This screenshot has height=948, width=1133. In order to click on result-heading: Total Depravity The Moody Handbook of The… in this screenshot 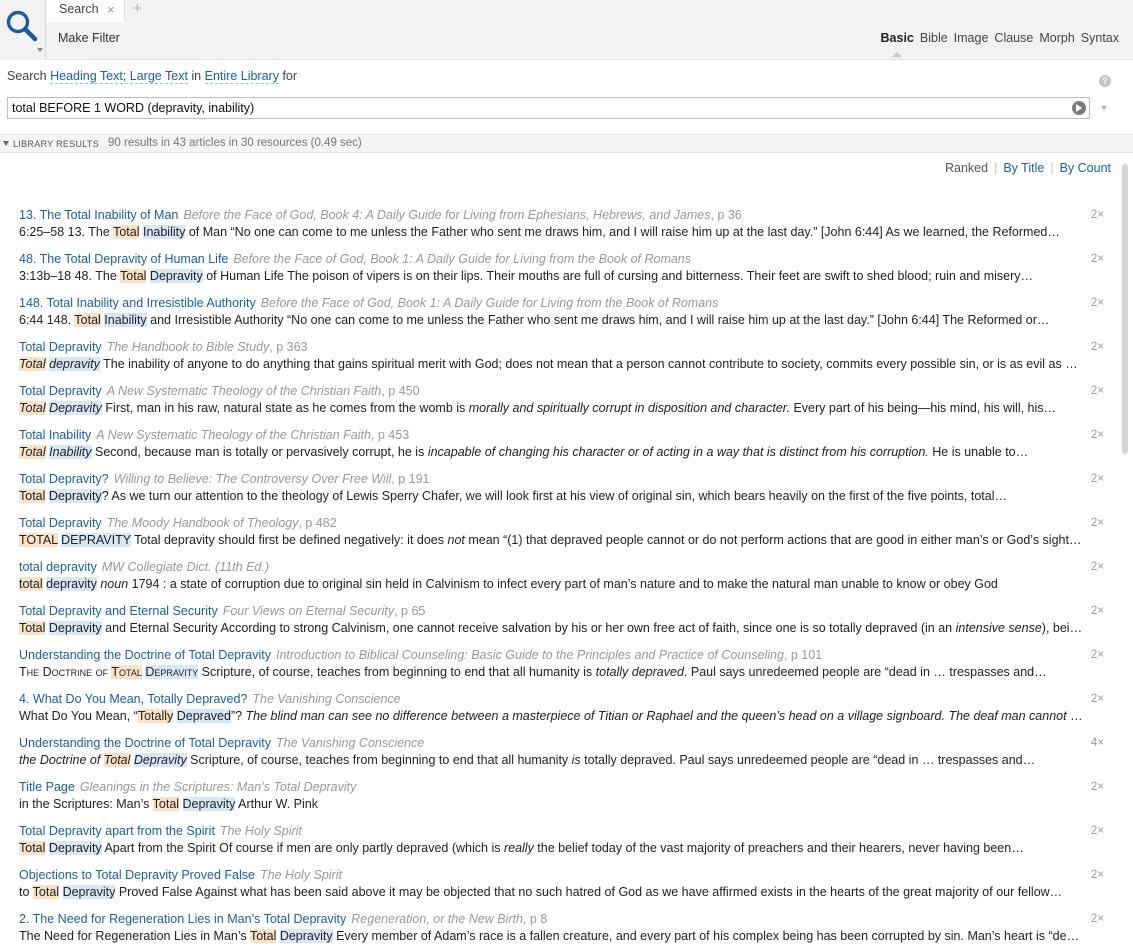, I will do `click(549, 523)`.